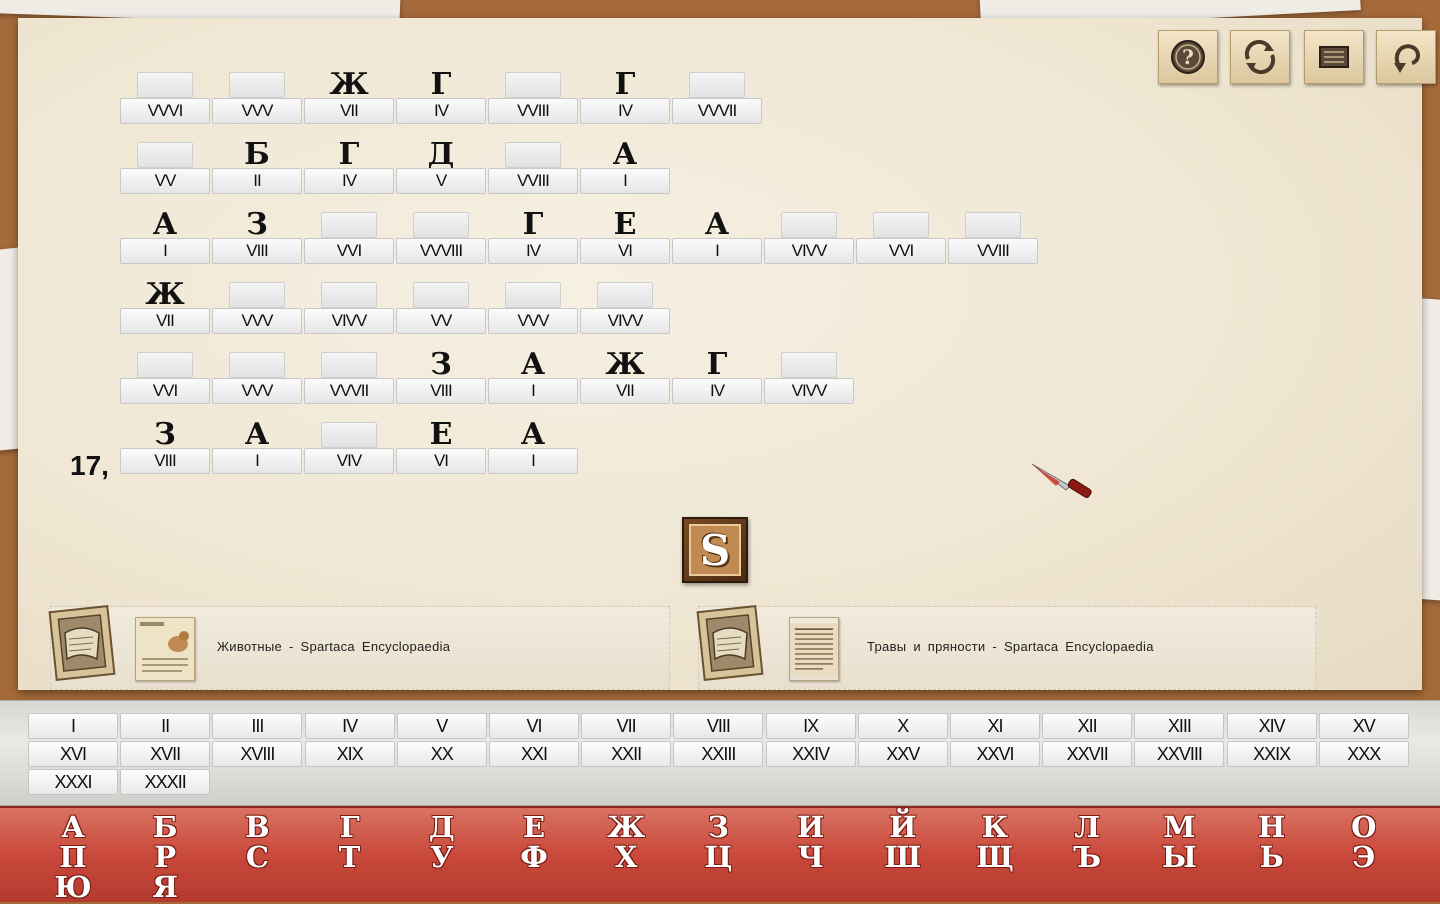 This screenshot has height=904, width=1440. I want to click on restart-button, so click(1260, 57).